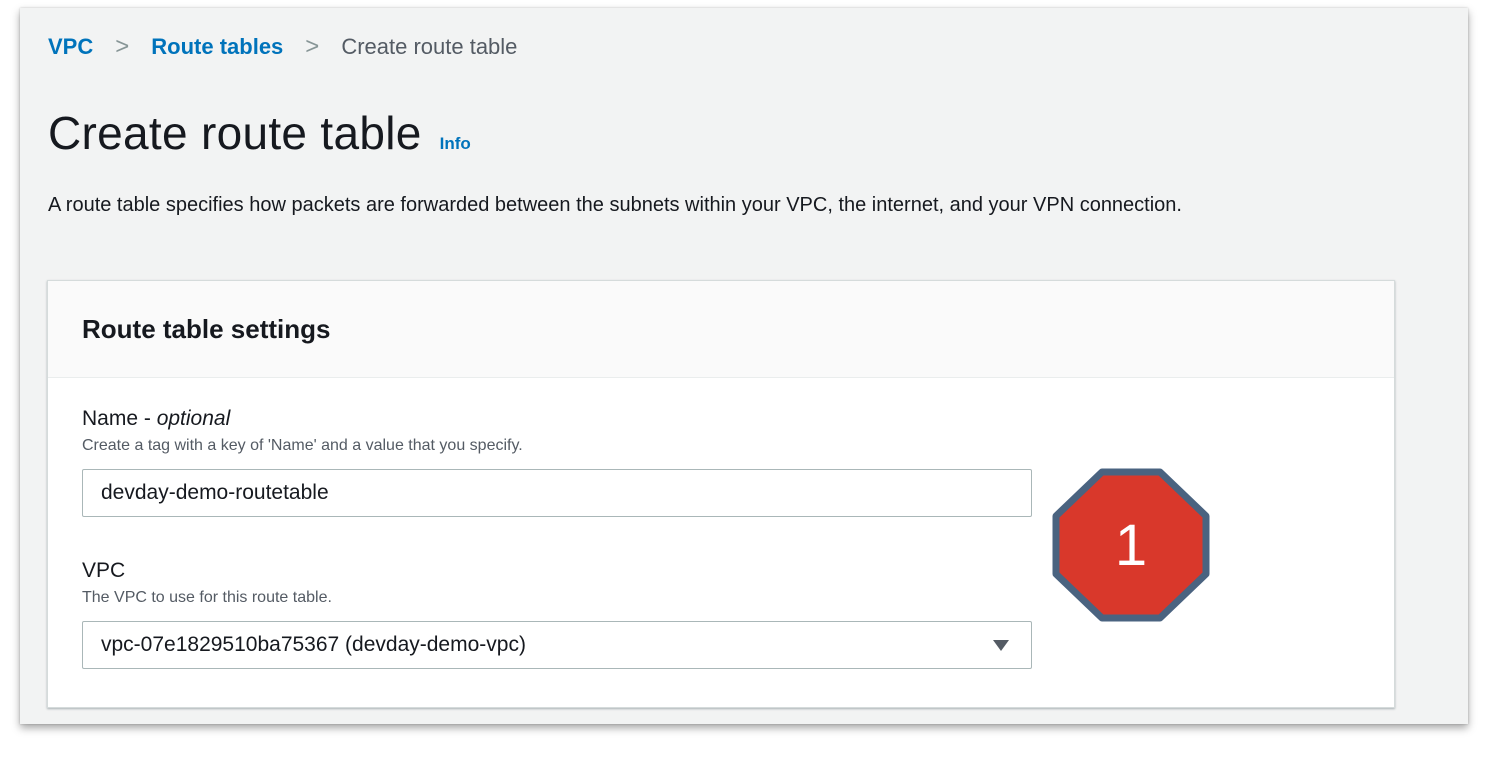 The image size is (1489, 760). I want to click on breadcrumb-route-tables-link: Route tables, so click(217, 47).